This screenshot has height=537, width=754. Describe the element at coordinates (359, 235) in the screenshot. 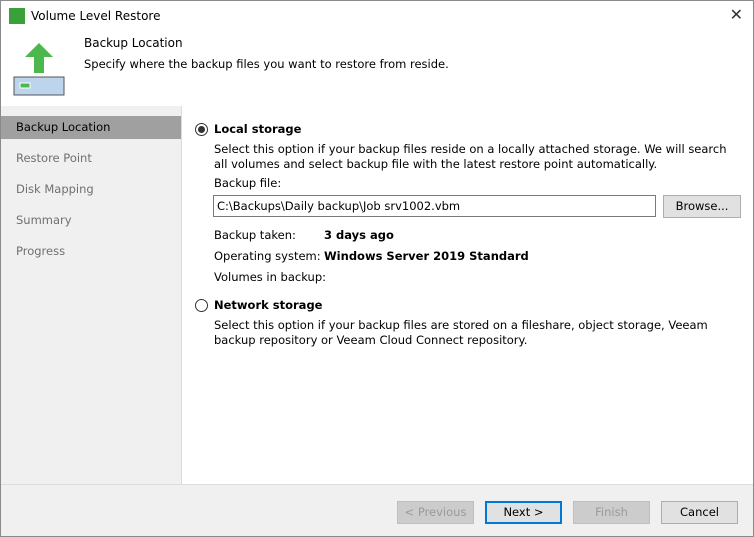

I see `backup-taken-value: 3 days ago` at that location.